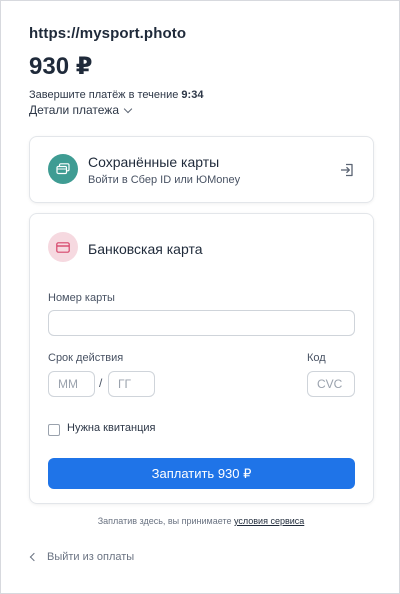 Image resolution: width=400 pixels, height=594 pixels. What do you see at coordinates (61, 66) in the screenshot?
I see `payment-amount: 930 ₽` at bounding box center [61, 66].